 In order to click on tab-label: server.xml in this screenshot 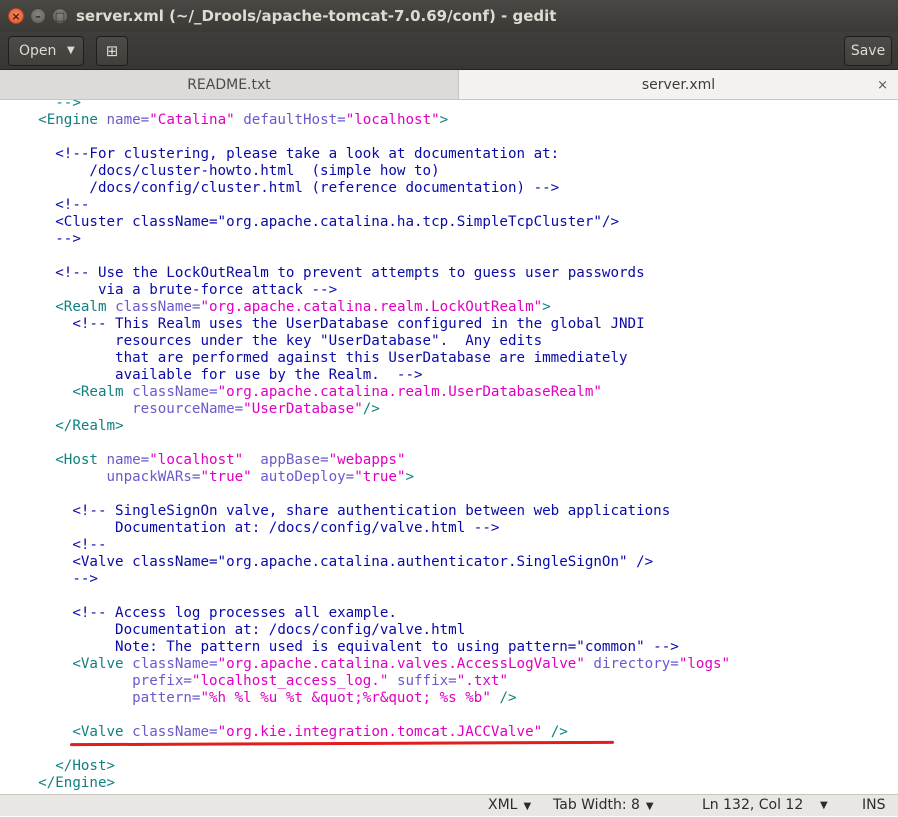, I will do `click(678, 85)`.